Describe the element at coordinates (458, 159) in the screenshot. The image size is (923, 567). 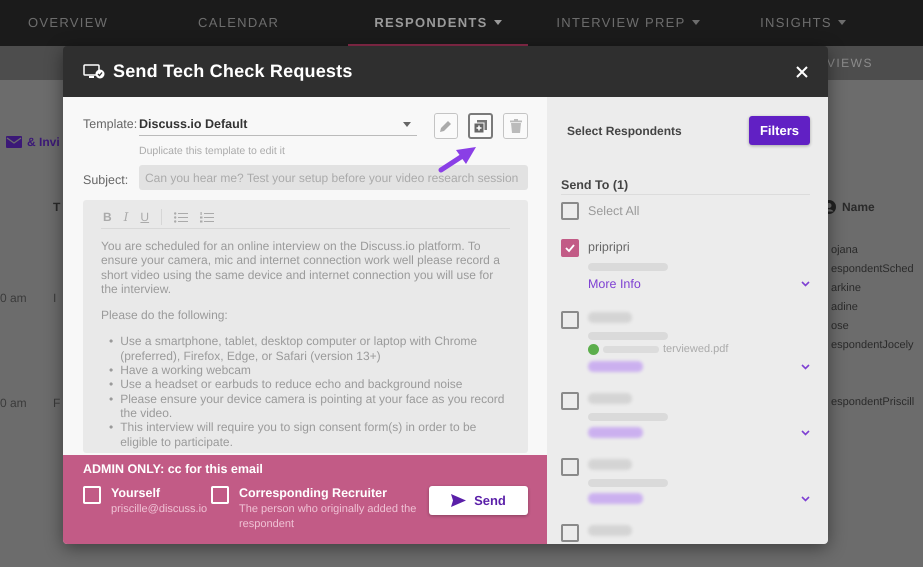
I see `arrow-annotation` at that location.